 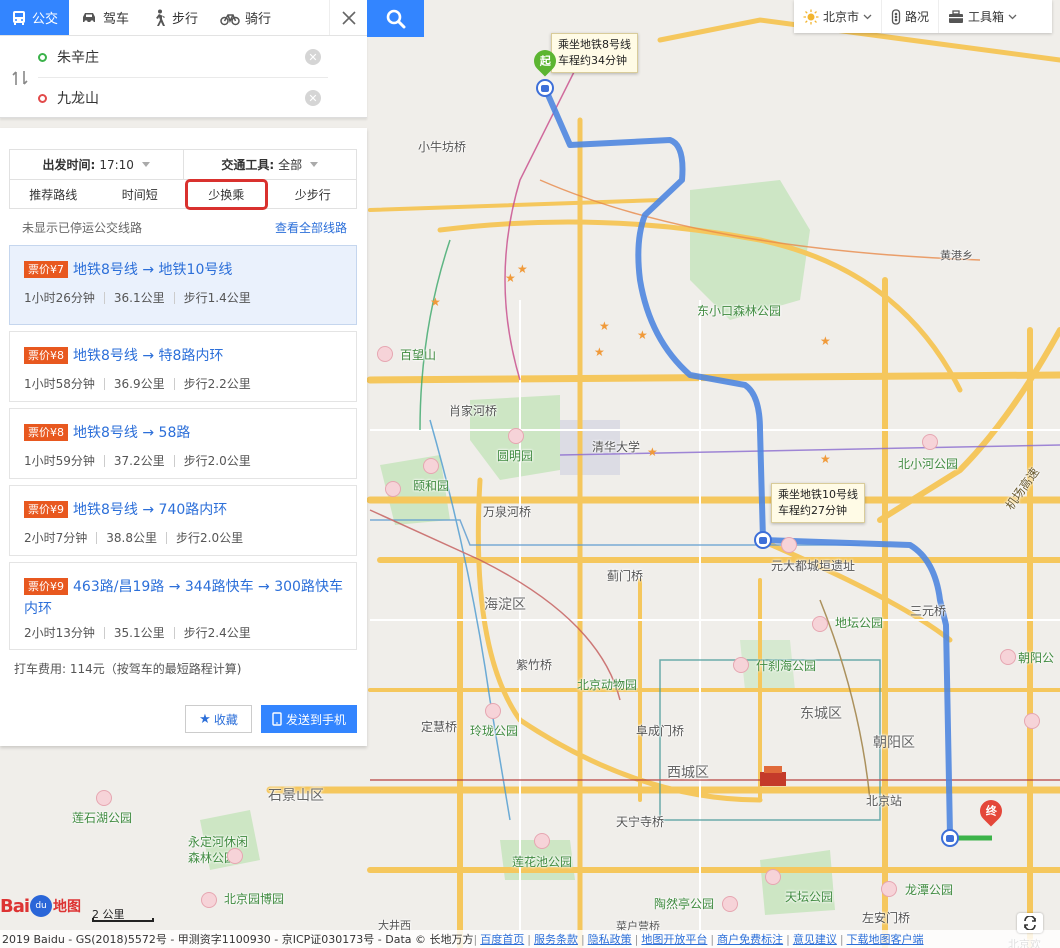 I want to click on map-refresh-button, so click(x=1030, y=923).